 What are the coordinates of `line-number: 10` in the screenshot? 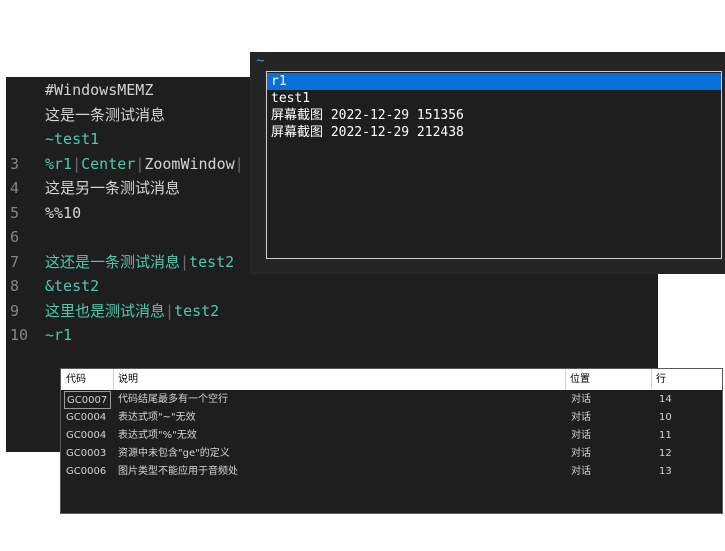 It's located at (19, 335).